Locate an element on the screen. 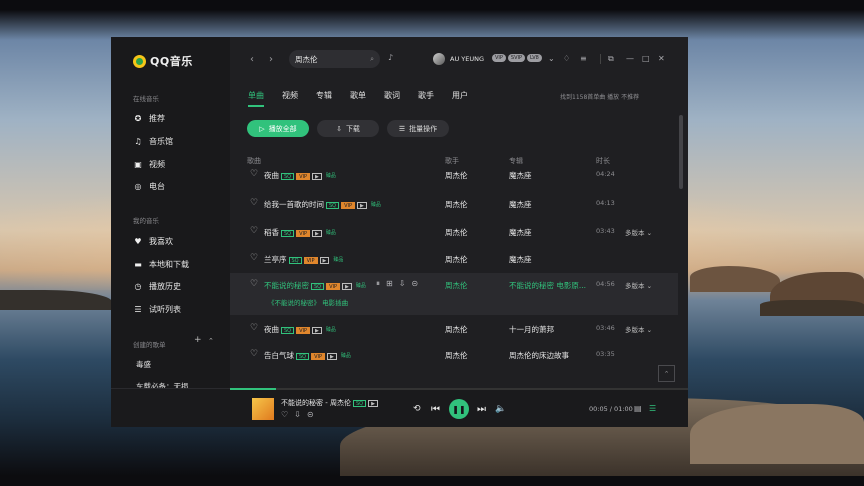 The width and height of the screenshot is (864, 486). app-logo: QQ音乐 is located at coordinates (163, 61).